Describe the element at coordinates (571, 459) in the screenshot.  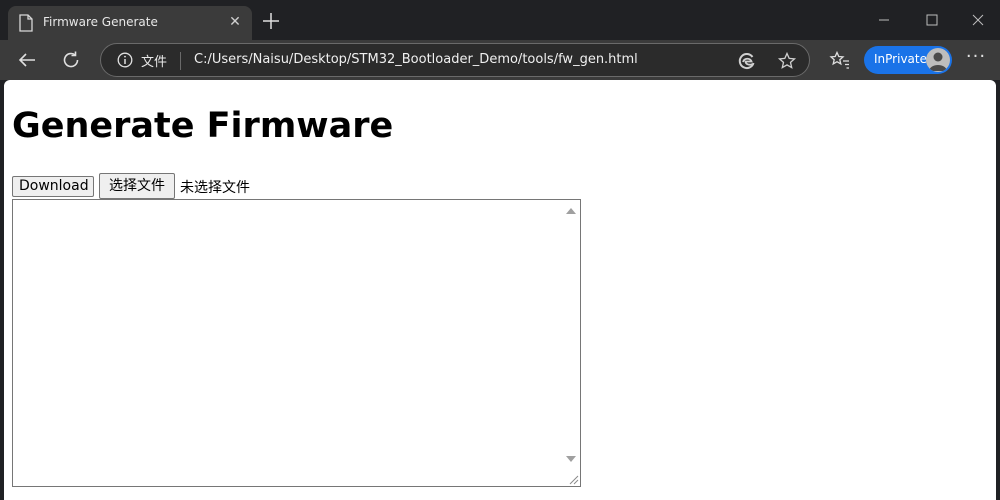
I see `scroll-down-arrow-icon` at that location.